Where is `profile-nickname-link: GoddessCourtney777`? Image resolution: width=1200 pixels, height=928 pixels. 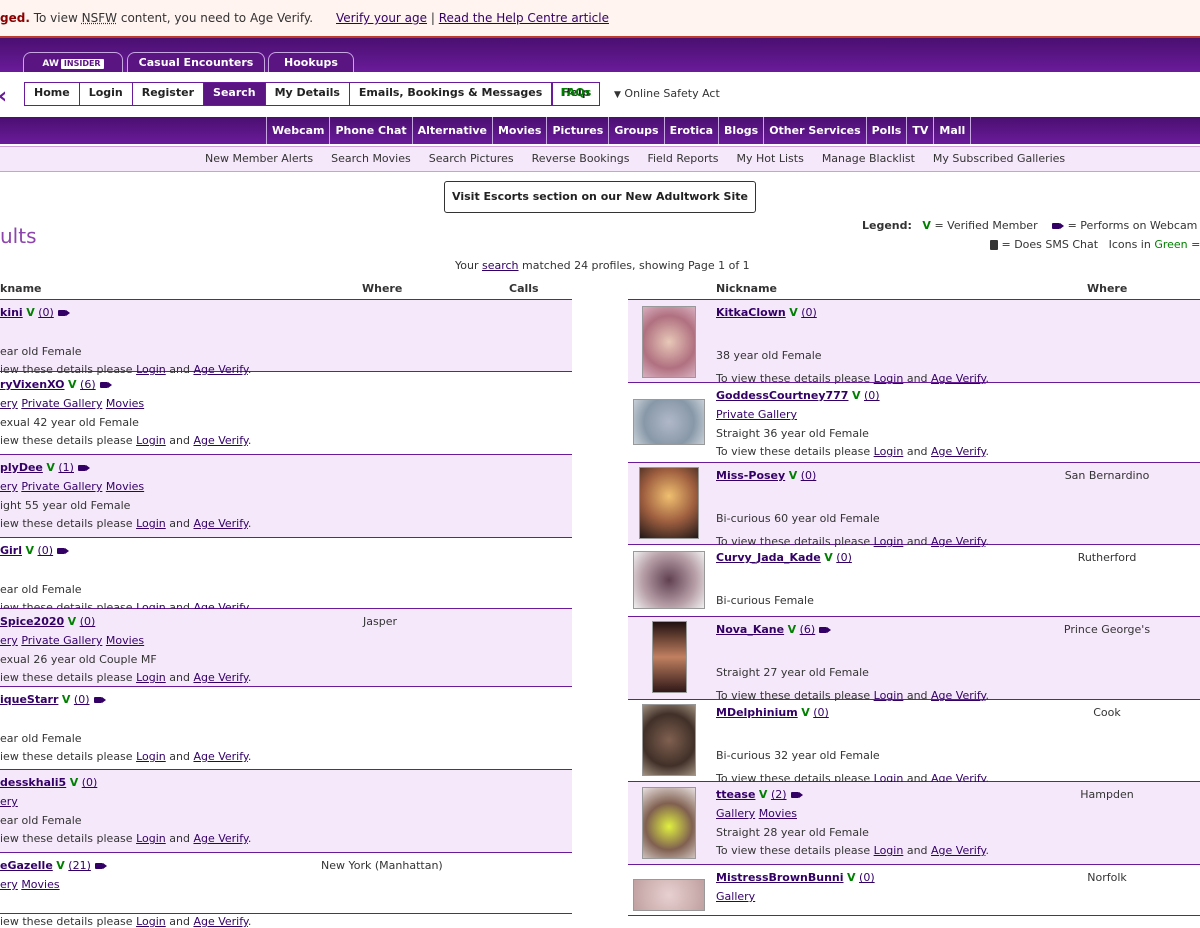
profile-nickname-link: GoddessCourtney777 is located at coordinates (782, 395).